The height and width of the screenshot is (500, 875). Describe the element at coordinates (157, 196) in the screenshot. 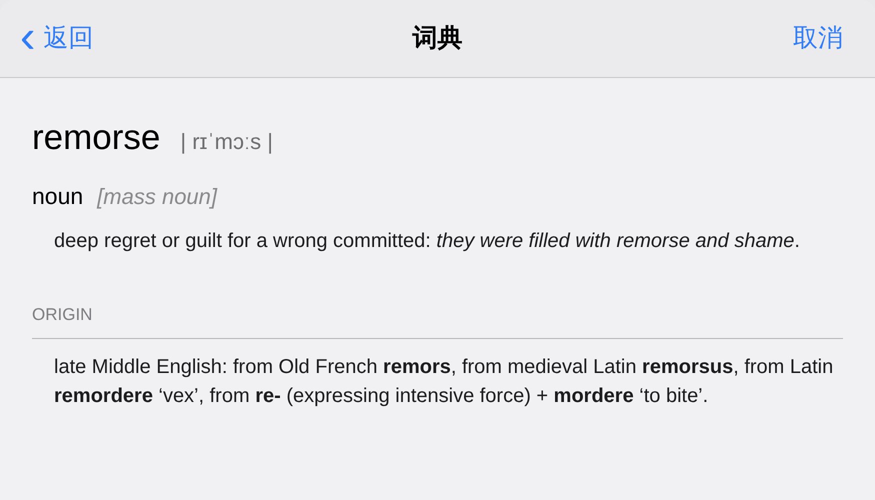

I see `grammar-label: [mass noun]` at that location.